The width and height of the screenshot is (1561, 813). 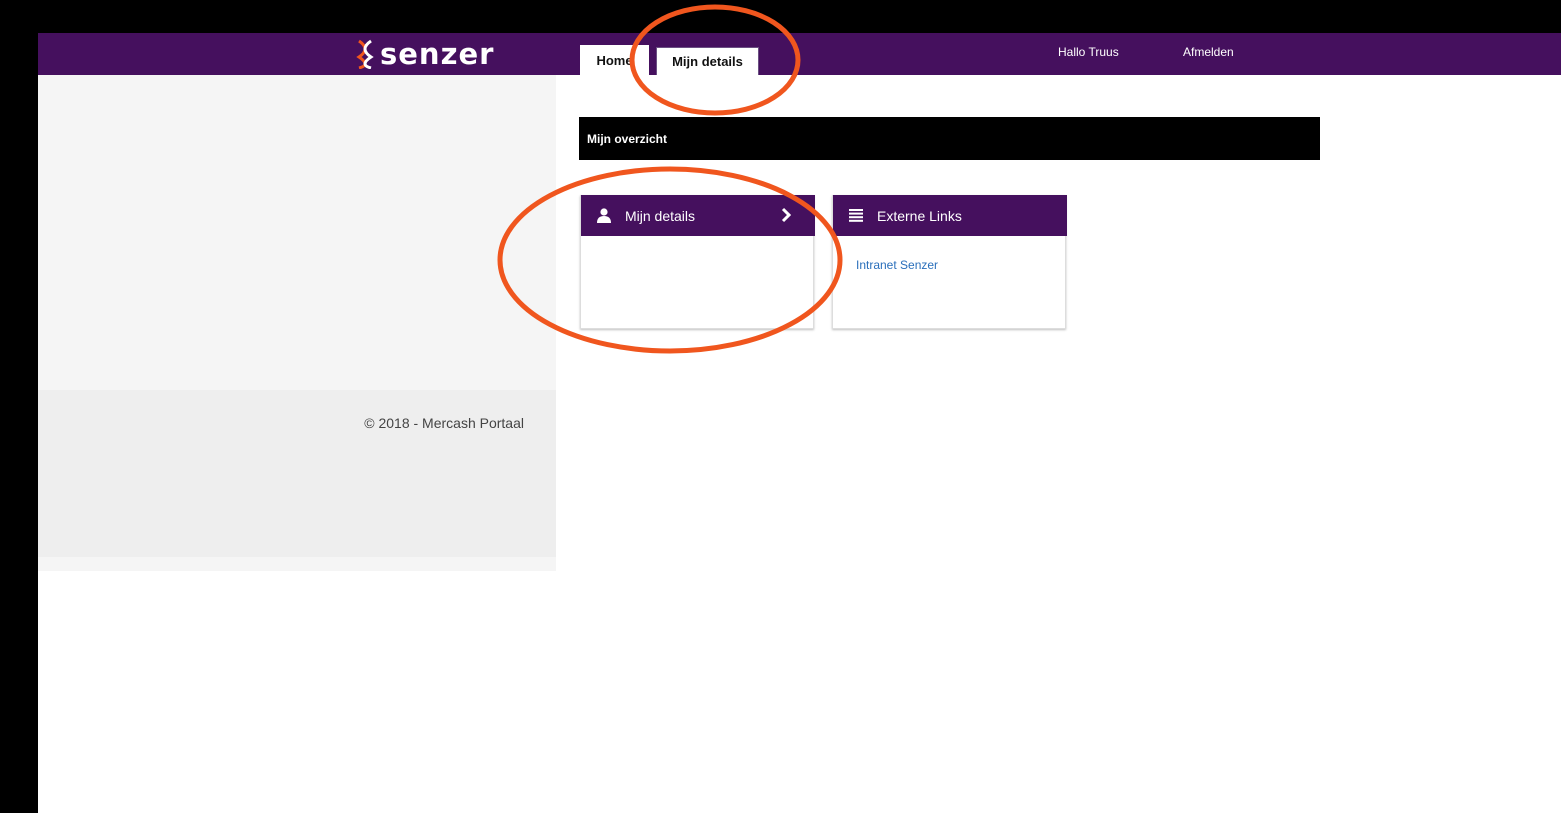 I want to click on sidebar, so click(x=297, y=232).